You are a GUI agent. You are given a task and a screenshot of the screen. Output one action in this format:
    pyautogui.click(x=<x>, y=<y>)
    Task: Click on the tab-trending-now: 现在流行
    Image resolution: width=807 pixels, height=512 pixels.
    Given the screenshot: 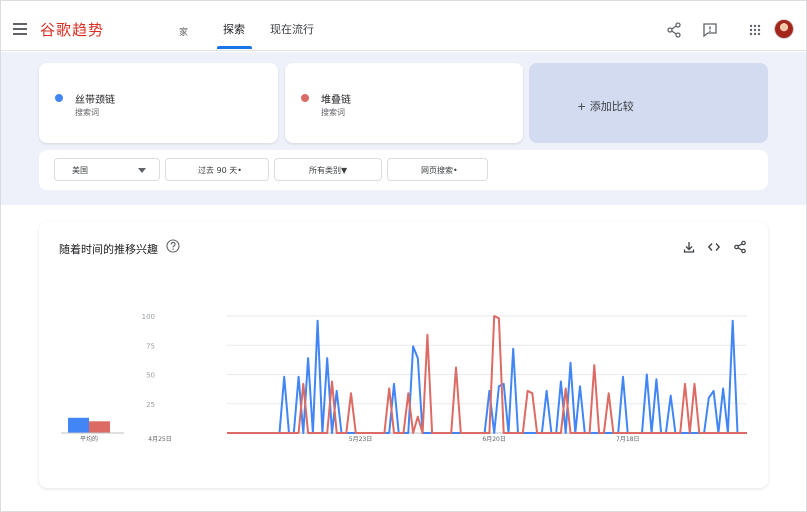 What is the action you would take?
    pyautogui.click(x=292, y=29)
    